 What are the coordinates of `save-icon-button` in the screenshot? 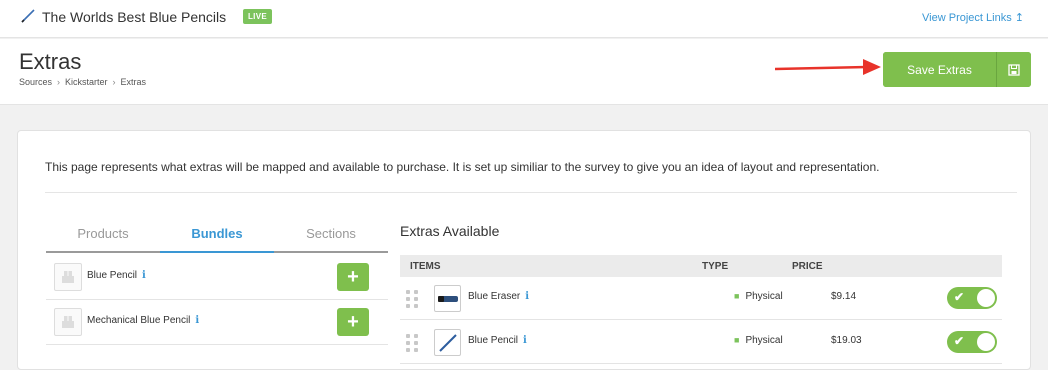 It's located at (1013, 69).